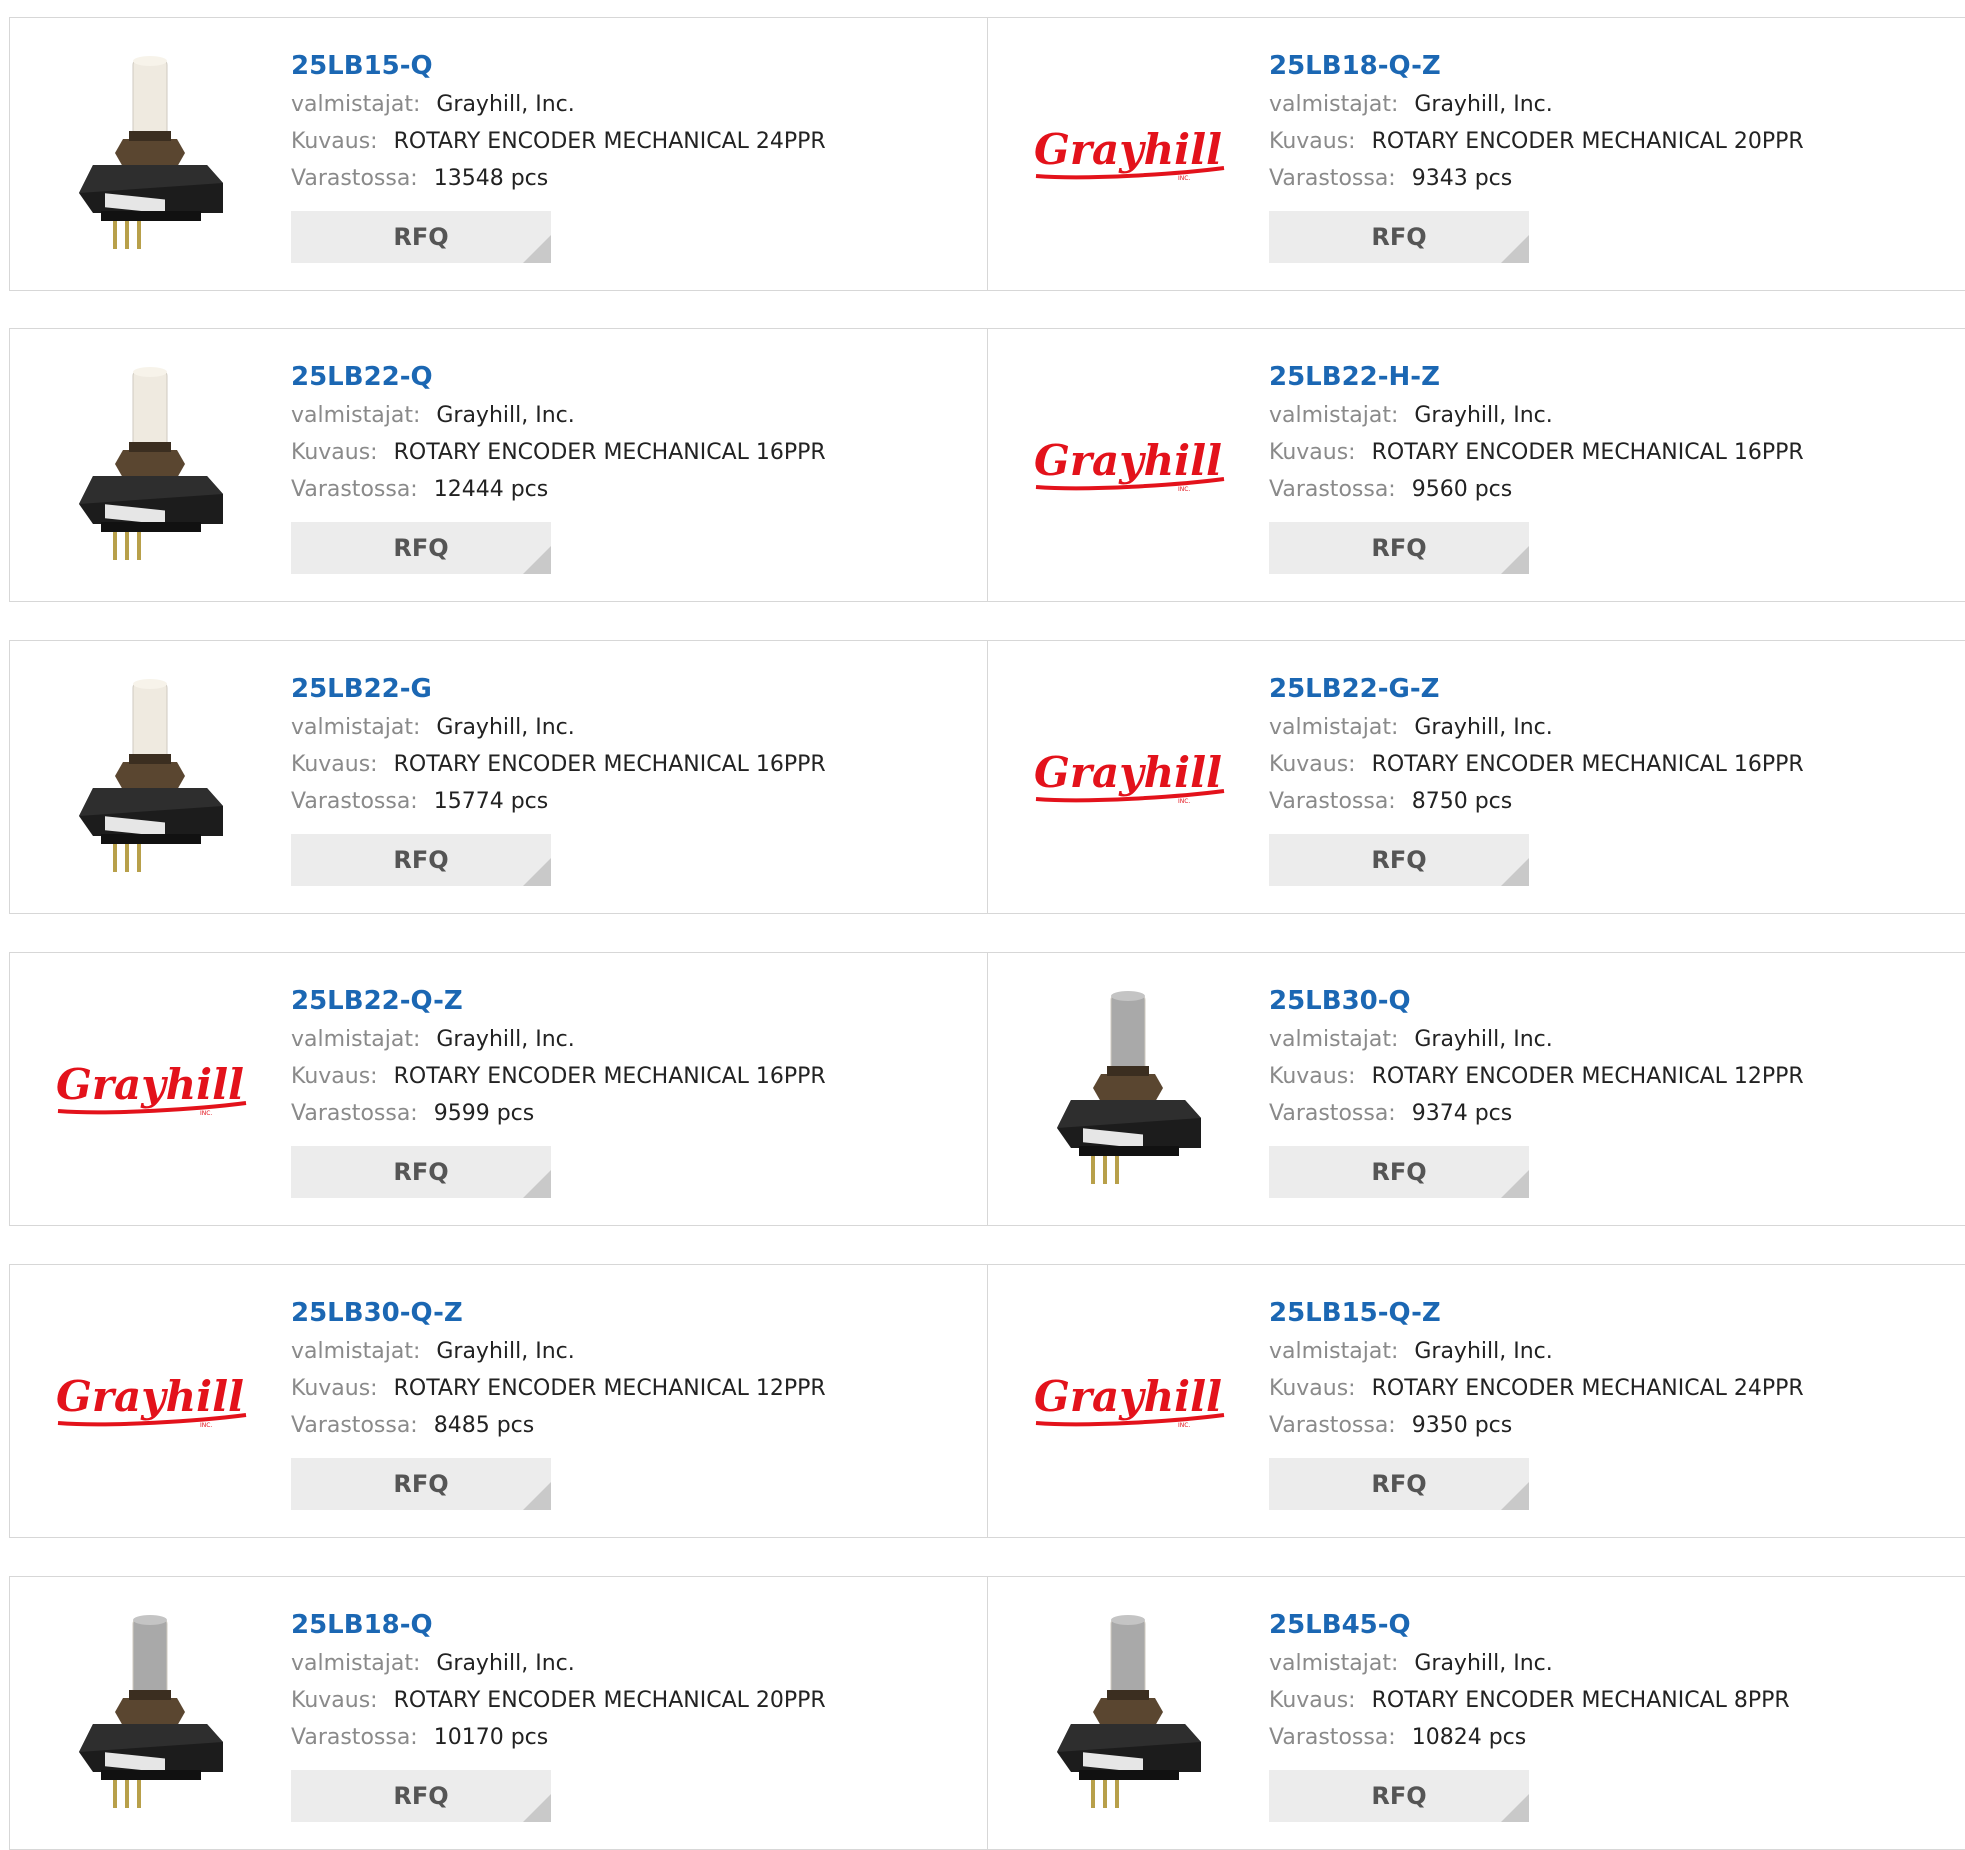 The image size is (1965, 1850). What do you see at coordinates (609, 141) in the screenshot?
I see `description-value: ROTARY ENCODER MECHANICAL 24PPR` at bounding box center [609, 141].